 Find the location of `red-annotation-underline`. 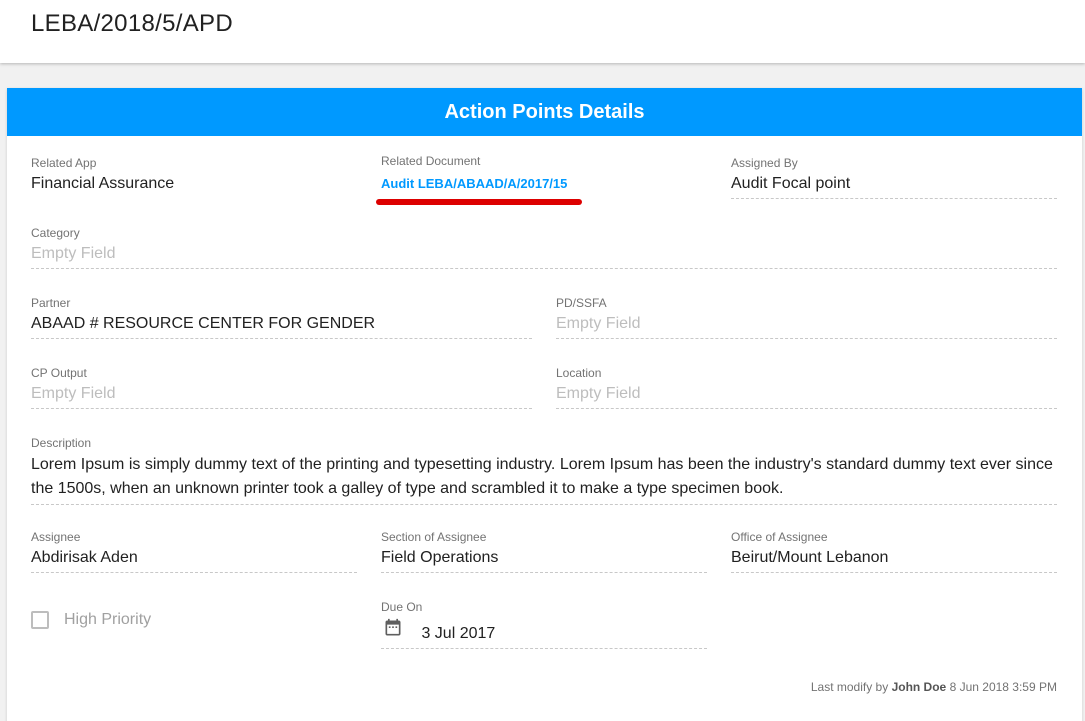

red-annotation-underline is located at coordinates (479, 202).